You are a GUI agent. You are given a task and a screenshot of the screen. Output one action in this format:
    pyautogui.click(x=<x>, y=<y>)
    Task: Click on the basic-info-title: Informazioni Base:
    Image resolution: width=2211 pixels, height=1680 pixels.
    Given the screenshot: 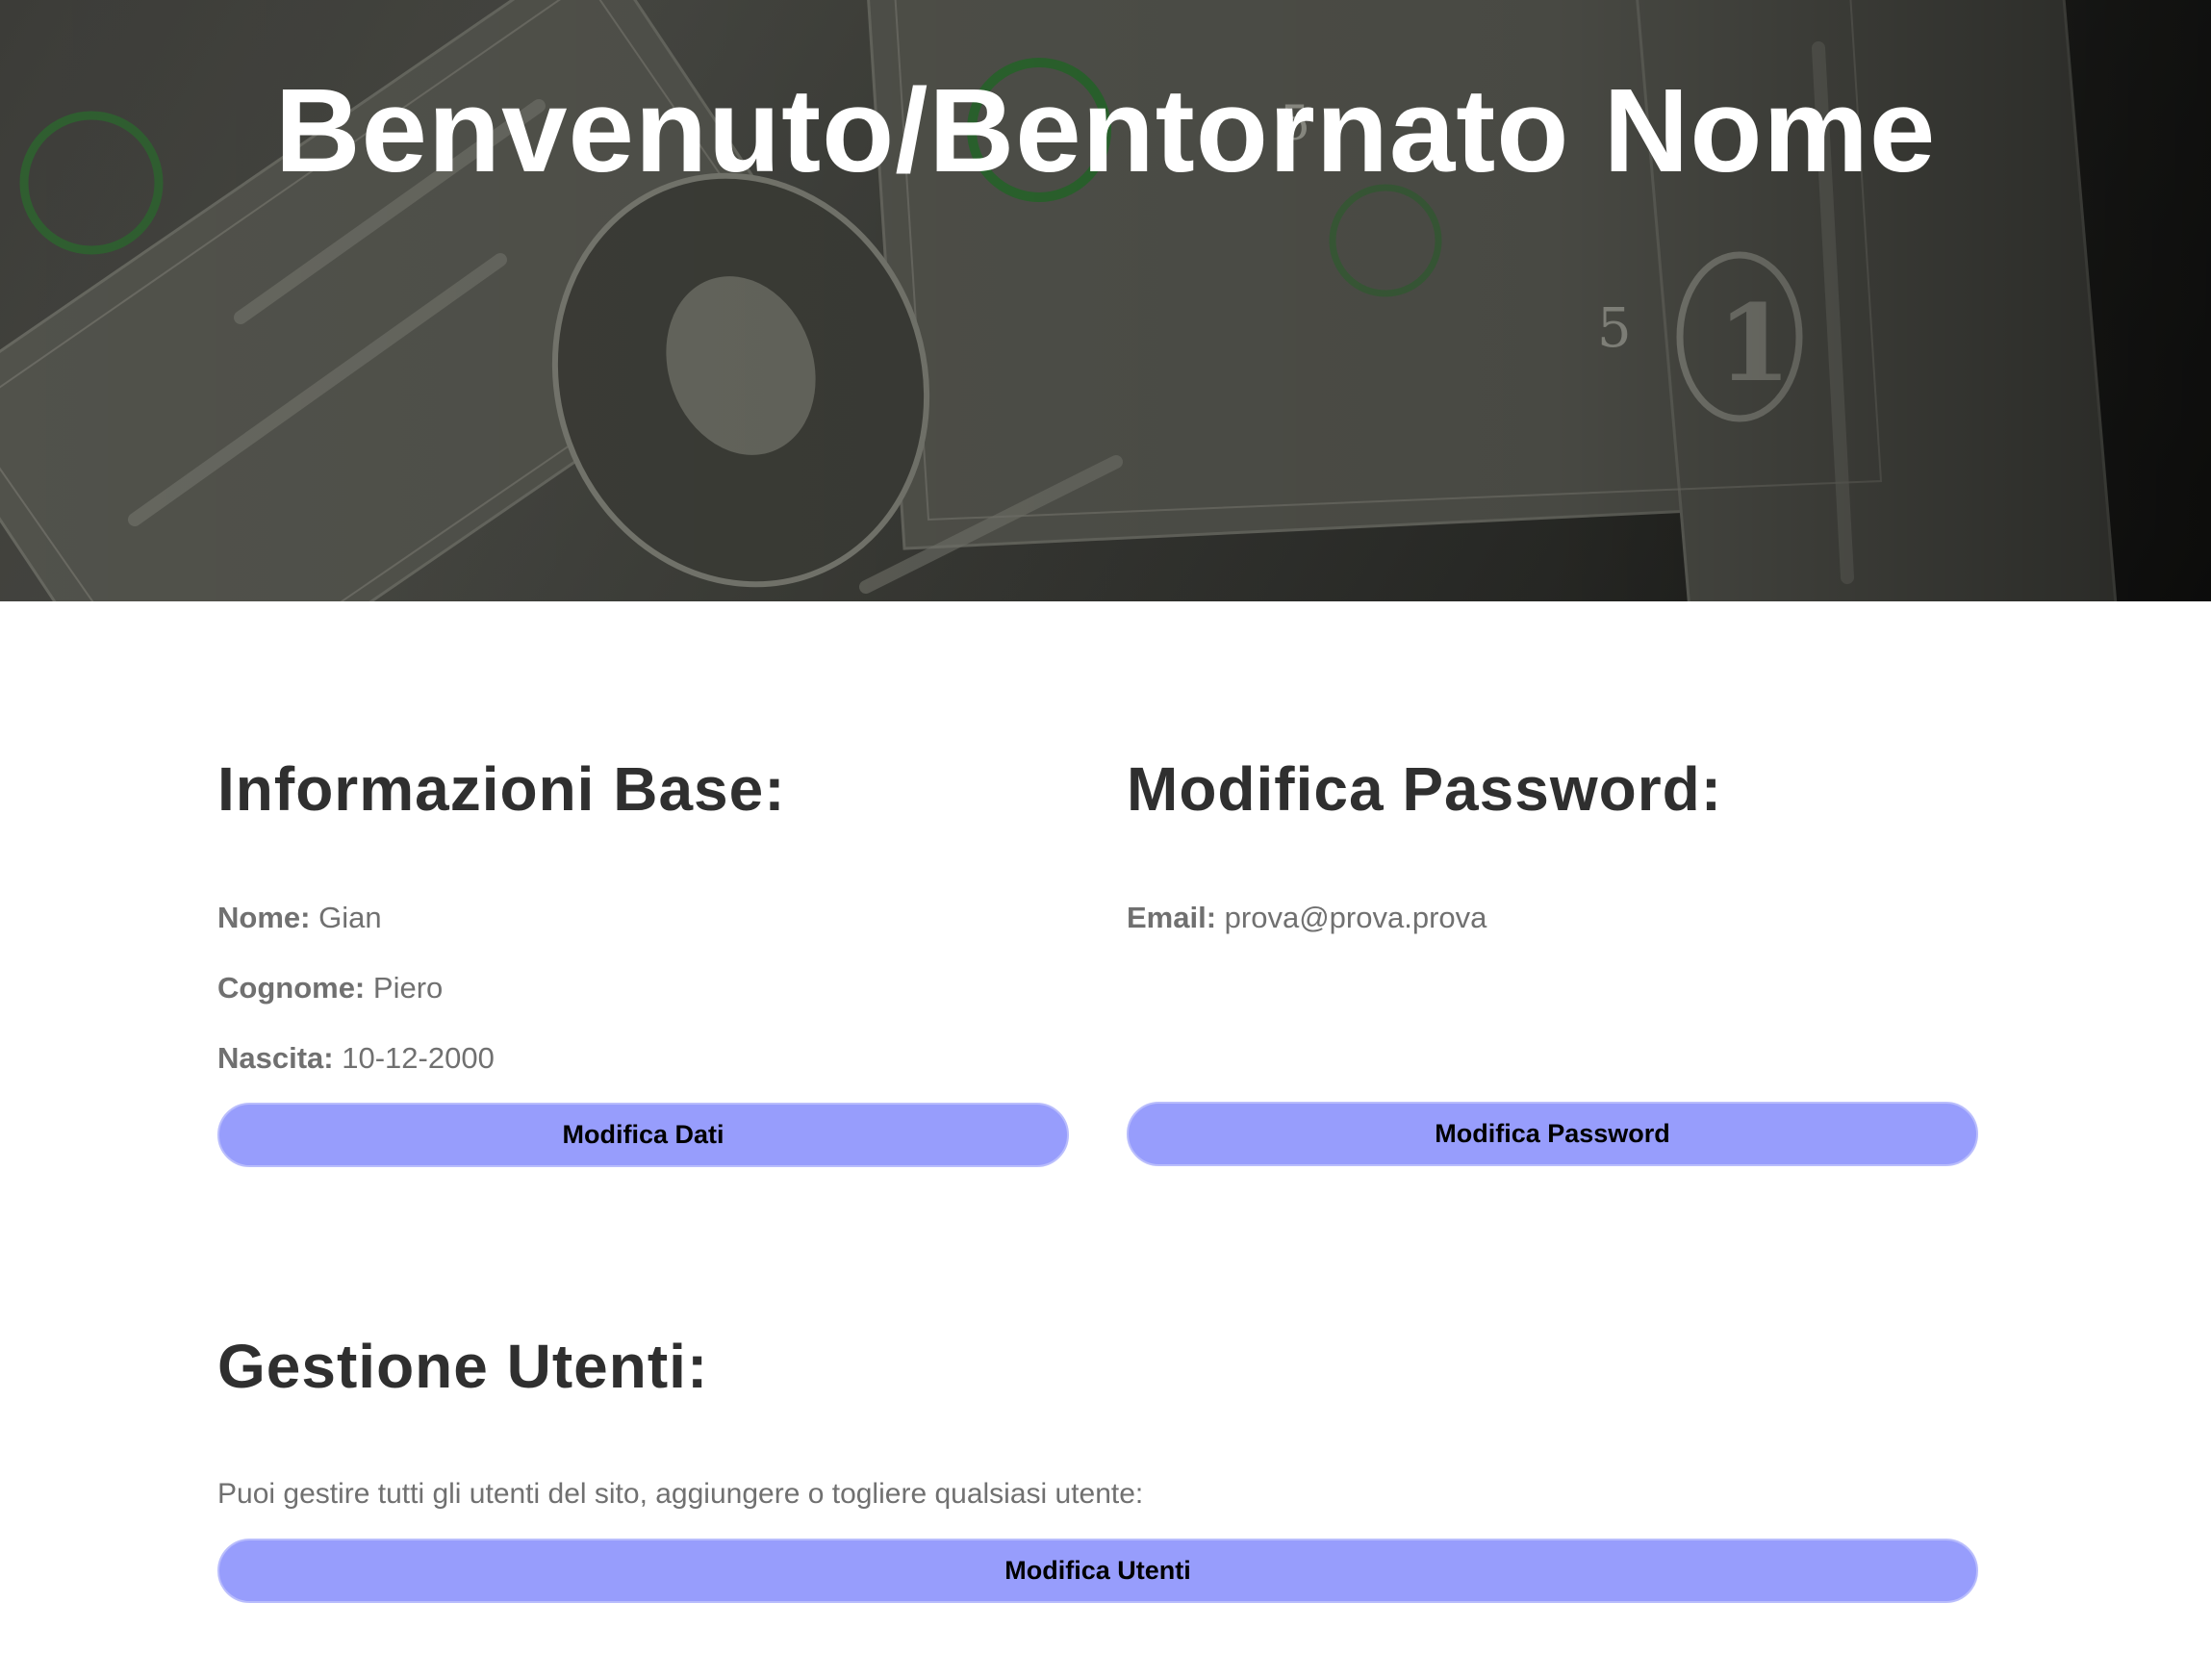 What is the action you would take?
    pyautogui.click(x=501, y=789)
    